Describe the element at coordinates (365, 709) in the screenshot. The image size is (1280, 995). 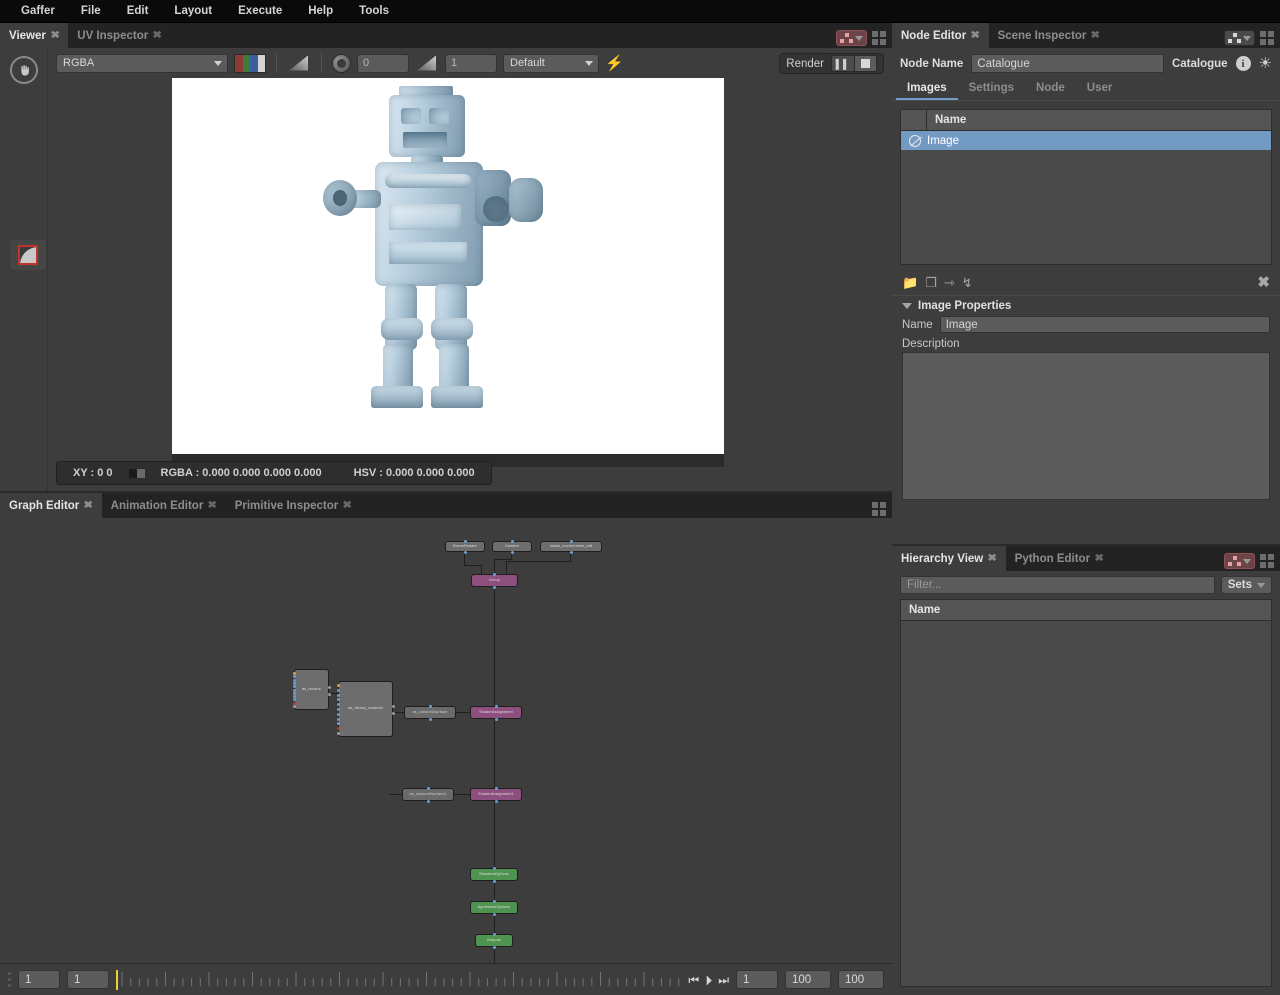
I see `graph-node: as_disney_material` at that location.